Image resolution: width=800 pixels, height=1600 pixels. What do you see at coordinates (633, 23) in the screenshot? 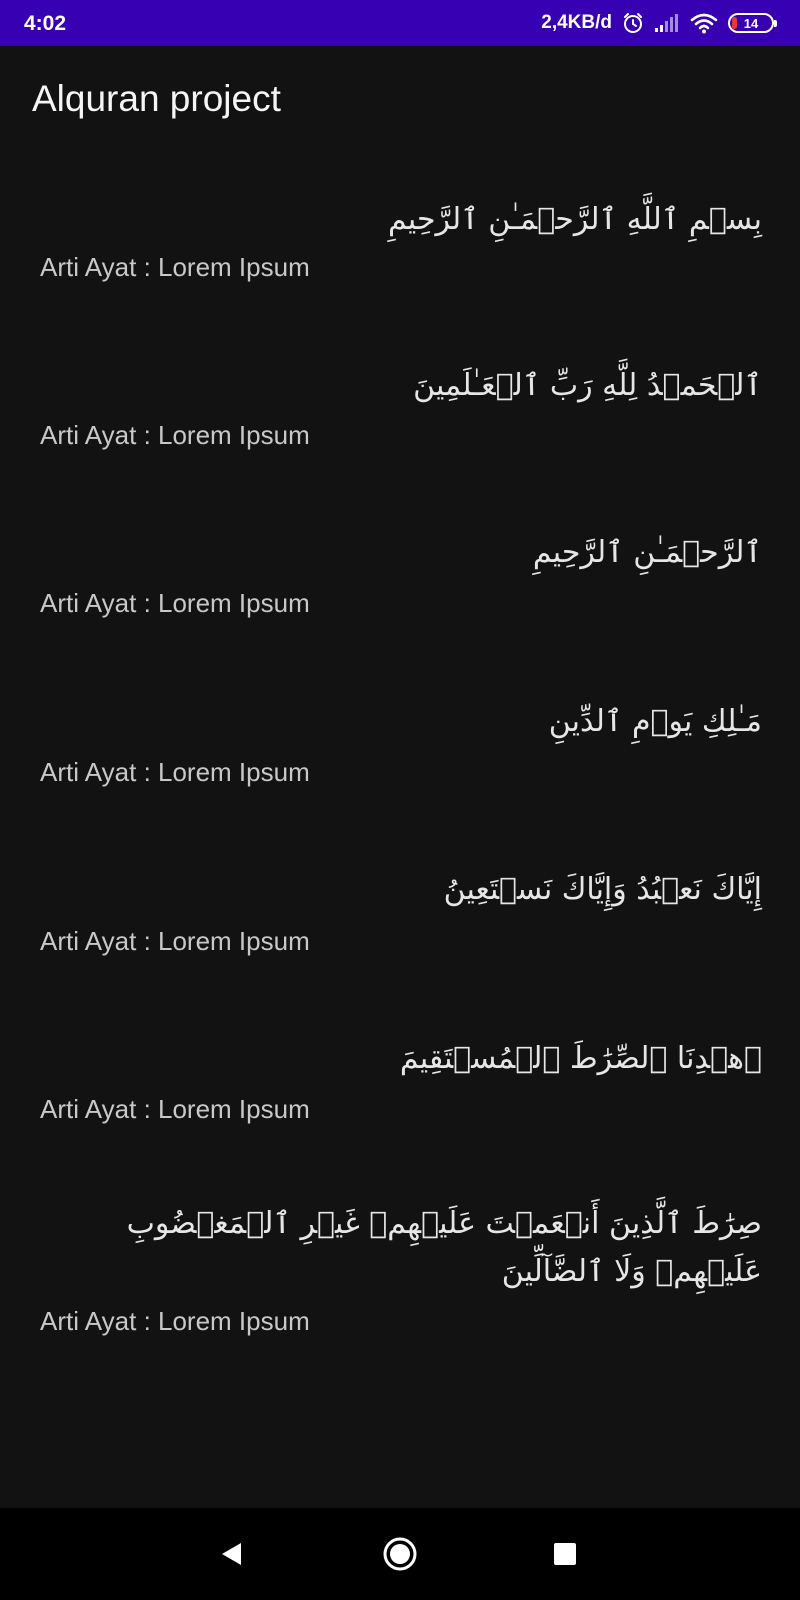
I see `alarm-icon` at bounding box center [633, 23].